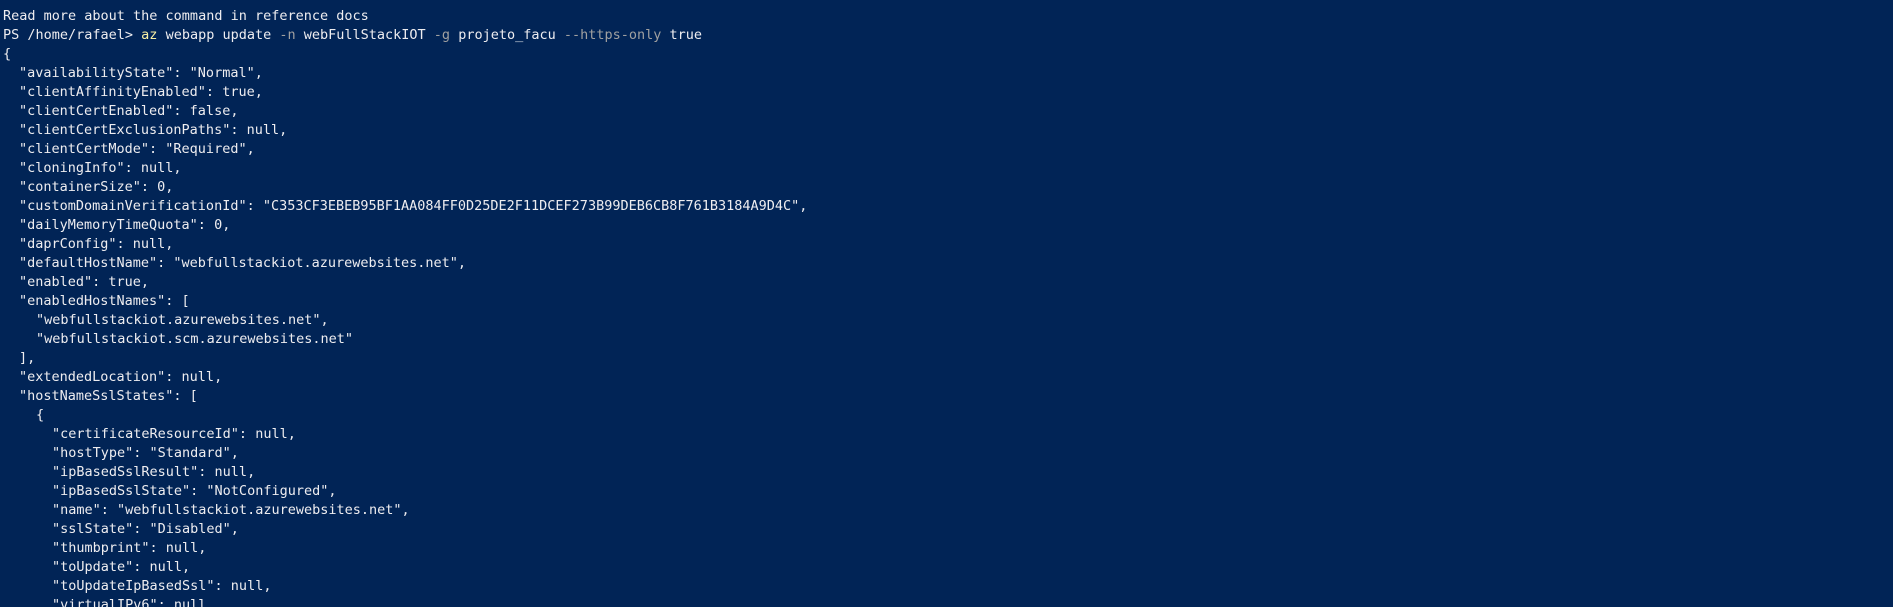  Describe the element at coordinates (141, 92) in the screenshot. I see `json-line: "clientAffinityEnabled": true,` at that location.